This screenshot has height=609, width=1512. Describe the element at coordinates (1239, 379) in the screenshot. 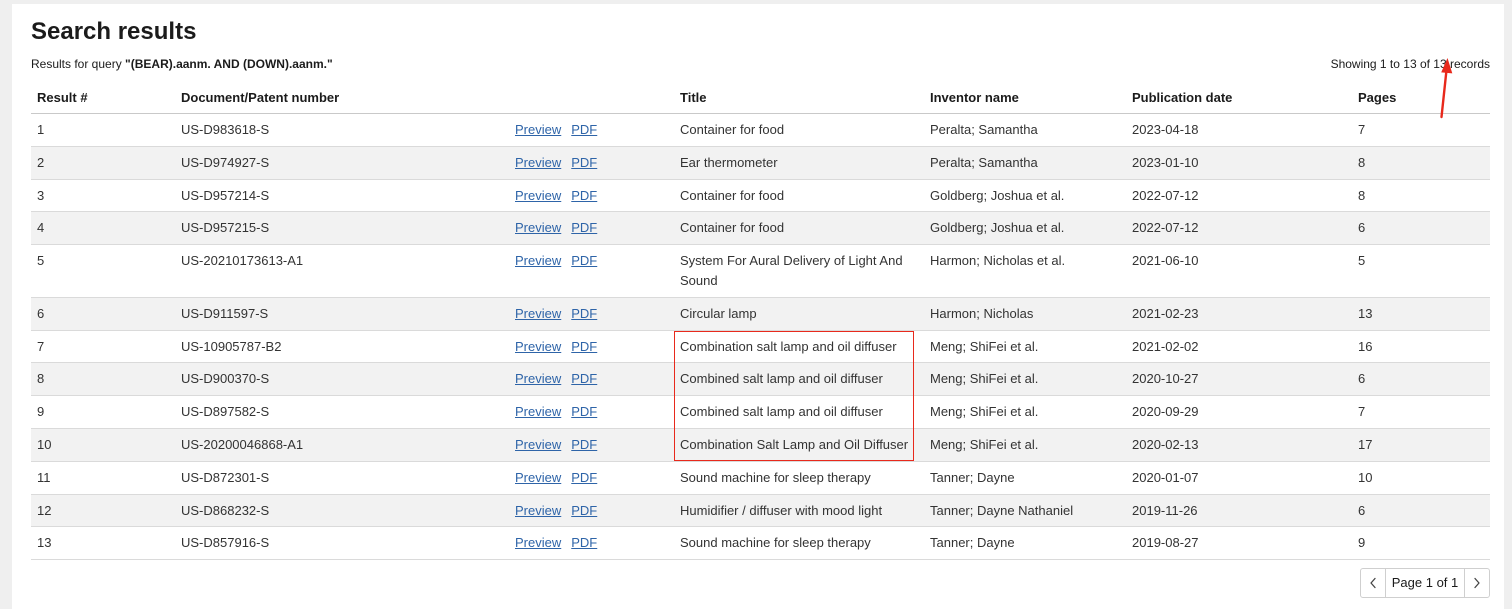

I see `publication-date: 2020-10-27` at that location.